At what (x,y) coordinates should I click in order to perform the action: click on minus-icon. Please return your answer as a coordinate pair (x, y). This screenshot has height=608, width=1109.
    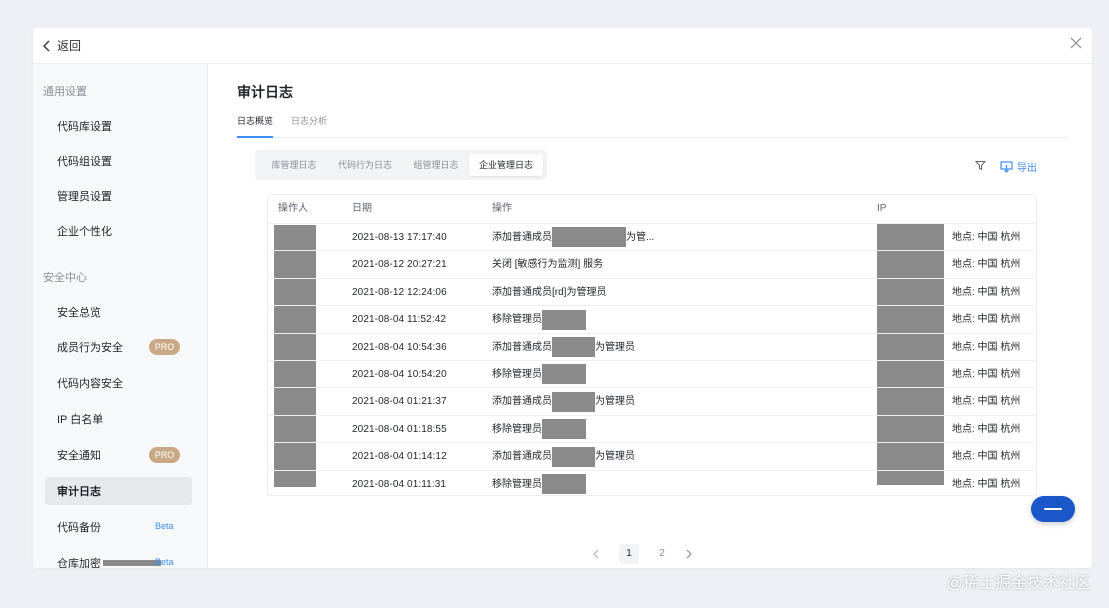
    Looking at the image, I should click on (1053, 509).